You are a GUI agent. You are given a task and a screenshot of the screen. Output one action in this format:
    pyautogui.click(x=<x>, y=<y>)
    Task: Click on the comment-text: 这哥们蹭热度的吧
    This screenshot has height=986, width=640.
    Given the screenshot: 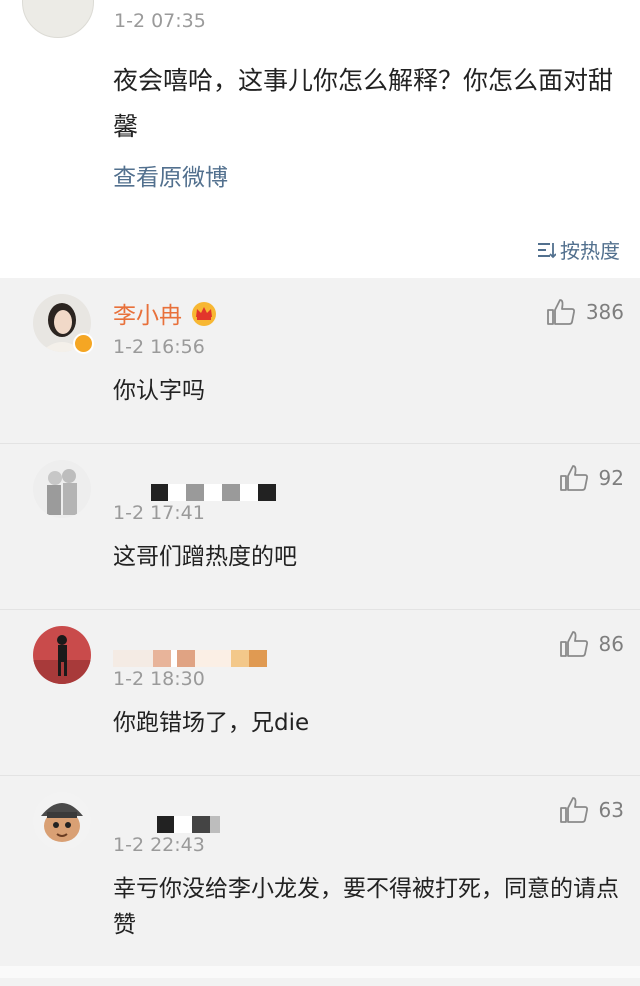 What is the action you would take?
    pyautogui.click(x=205, y=557)
    